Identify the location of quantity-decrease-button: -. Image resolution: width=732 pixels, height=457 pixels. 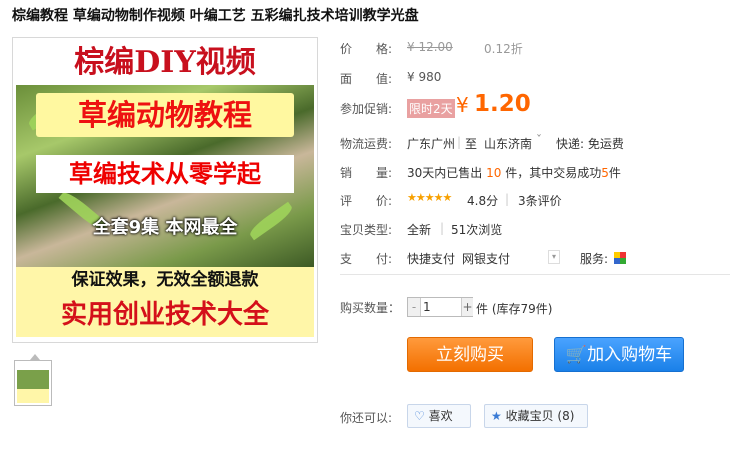
(414, 307).